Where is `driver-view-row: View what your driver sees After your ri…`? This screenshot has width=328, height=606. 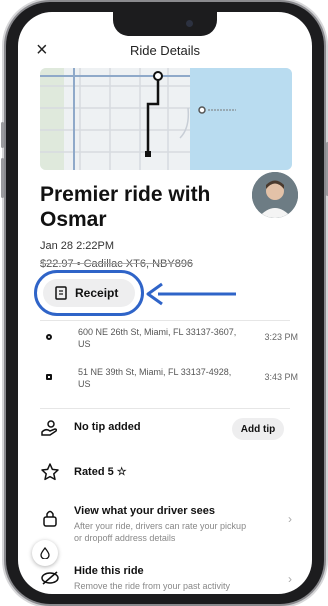 driver-view-row: View what your driver sees After your ri… is located at coordinates (169, 524).